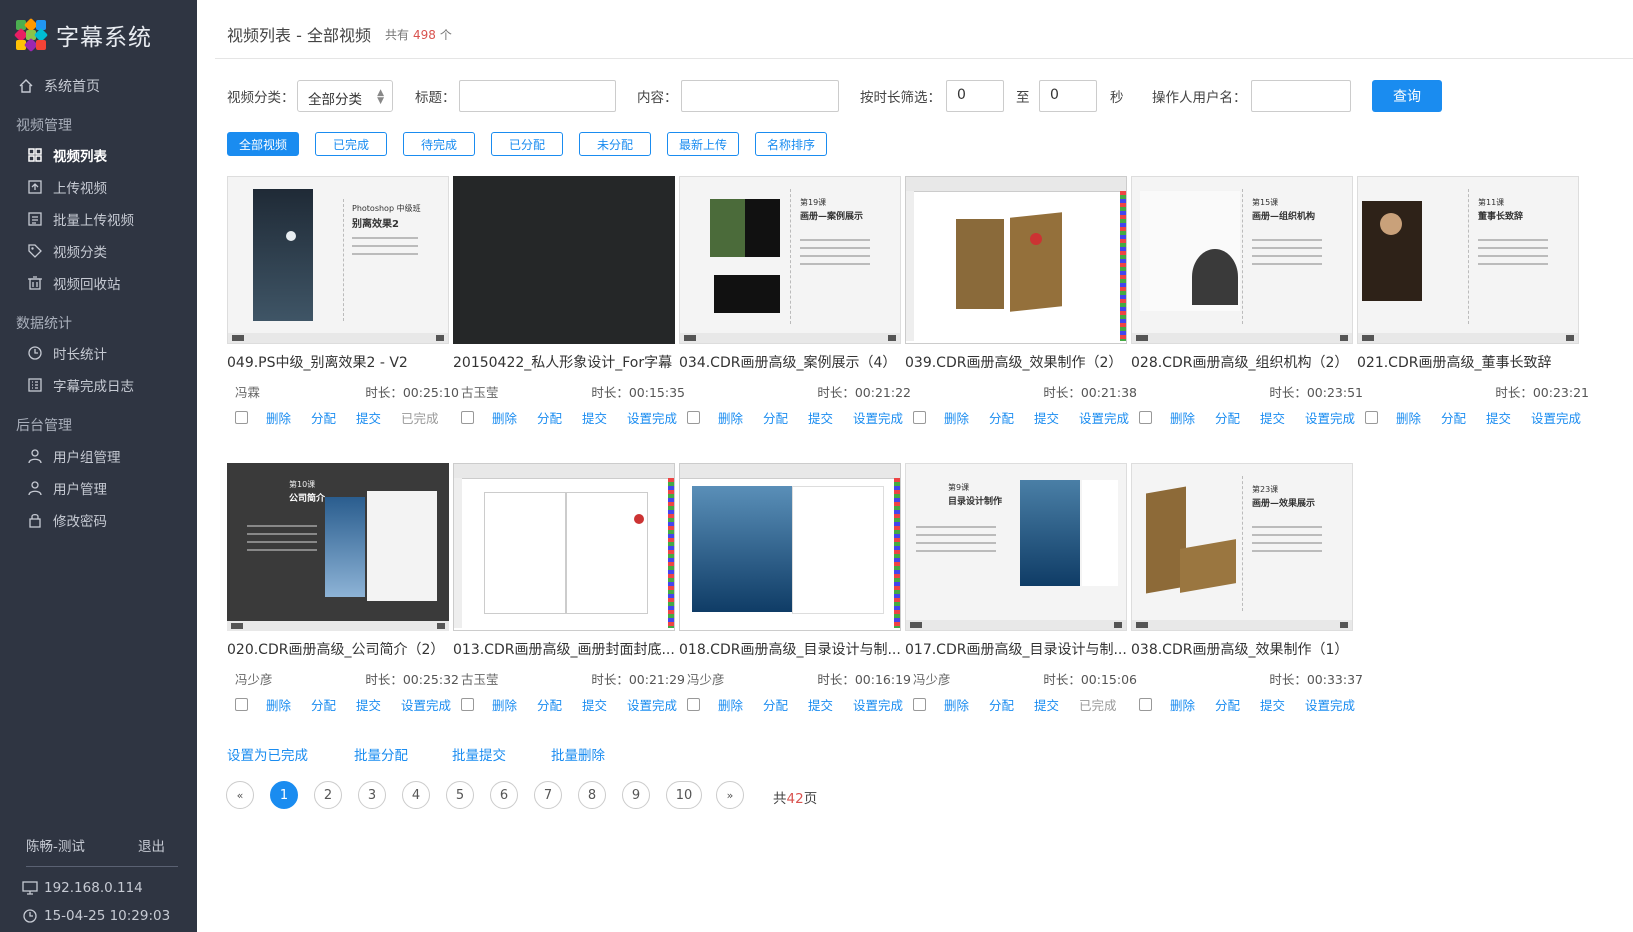  What do you see at coordinates (74, 456) in the screenshot?
I see `sidebar-item-user-groups: 用户组管理` at bounding box center [74, 456].